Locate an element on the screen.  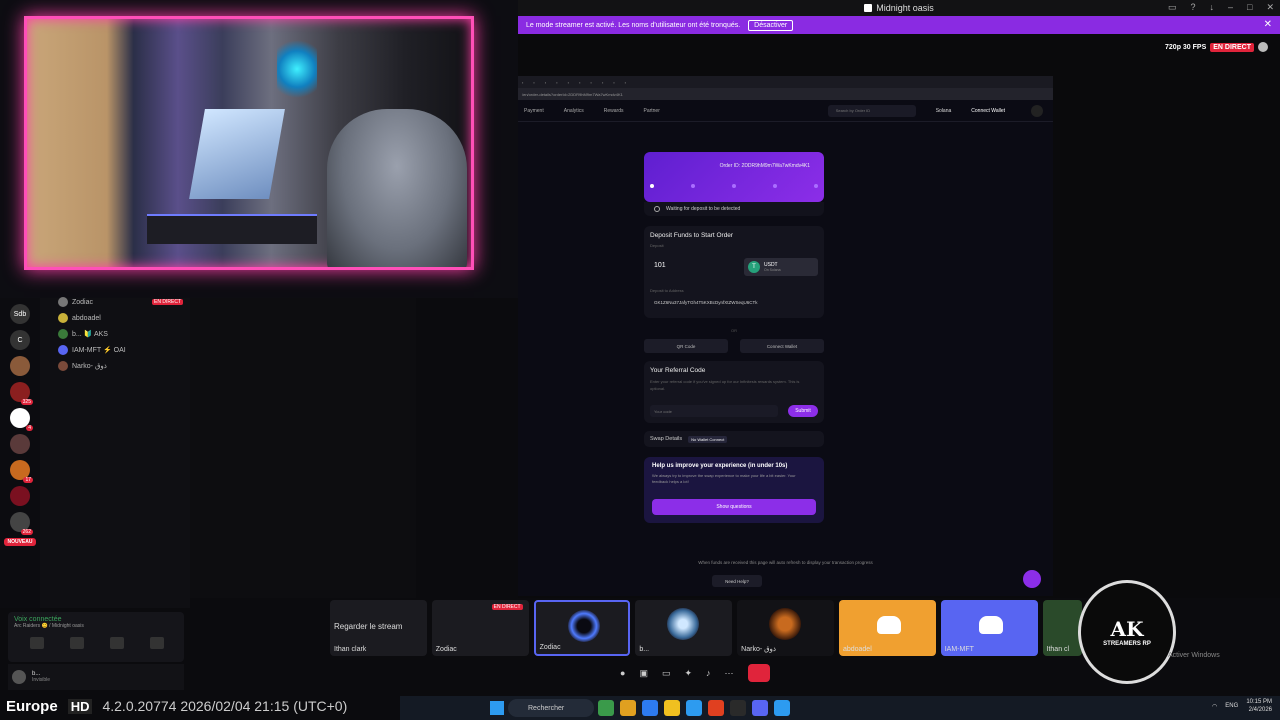
wifi-icon: ◠ is located at coordinates (1214, 706).